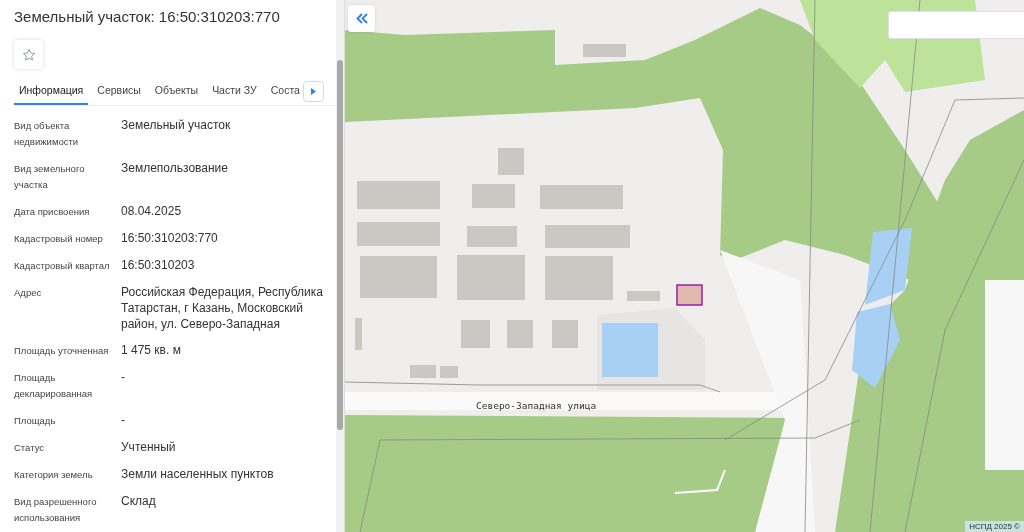 The height and width of the screenshot is (532, 1024). Describe the element at coordinates (51, 91) in the screenshot. I see `tab: Информация` at that location.